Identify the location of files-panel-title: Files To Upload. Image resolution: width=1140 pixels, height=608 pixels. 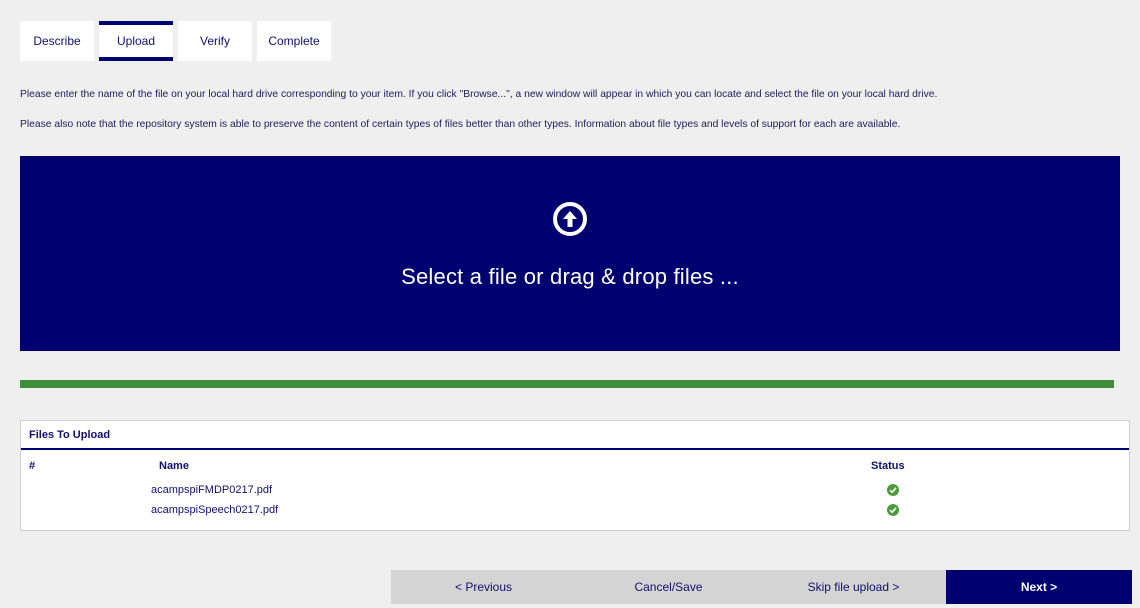
(575, 435).